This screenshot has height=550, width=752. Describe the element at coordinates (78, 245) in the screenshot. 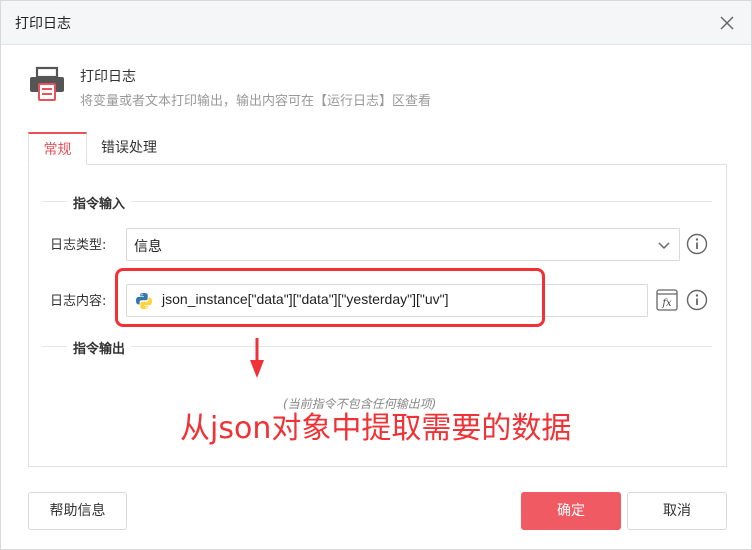

I see `log-type-label: 日志类型:` at that location.